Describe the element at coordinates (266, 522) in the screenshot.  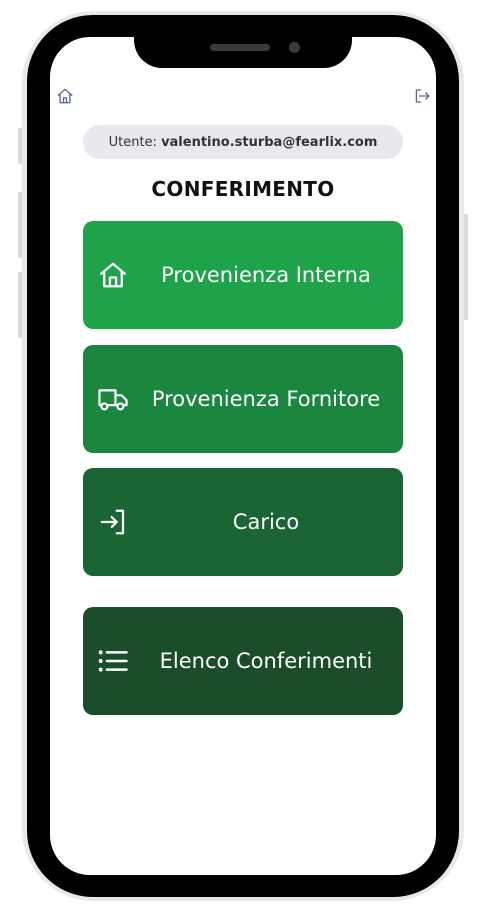
I see `carico-label: Carico` at that location.